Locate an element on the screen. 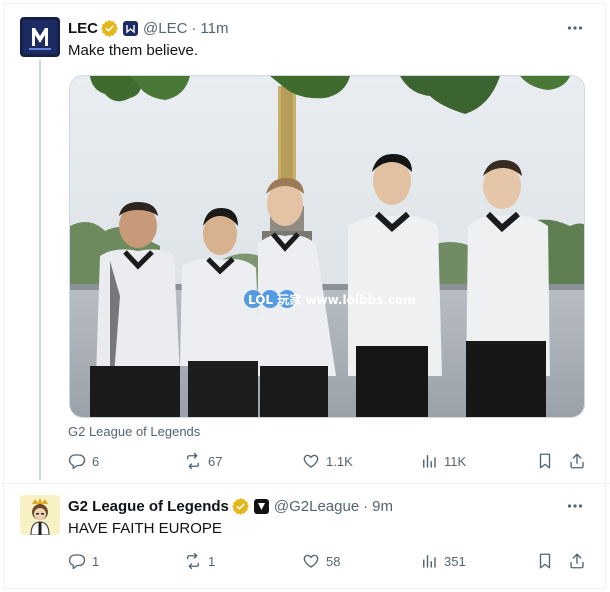  tweet-header: G2 League of Legends @G2League · 9m is located at coordinates (230, 506).